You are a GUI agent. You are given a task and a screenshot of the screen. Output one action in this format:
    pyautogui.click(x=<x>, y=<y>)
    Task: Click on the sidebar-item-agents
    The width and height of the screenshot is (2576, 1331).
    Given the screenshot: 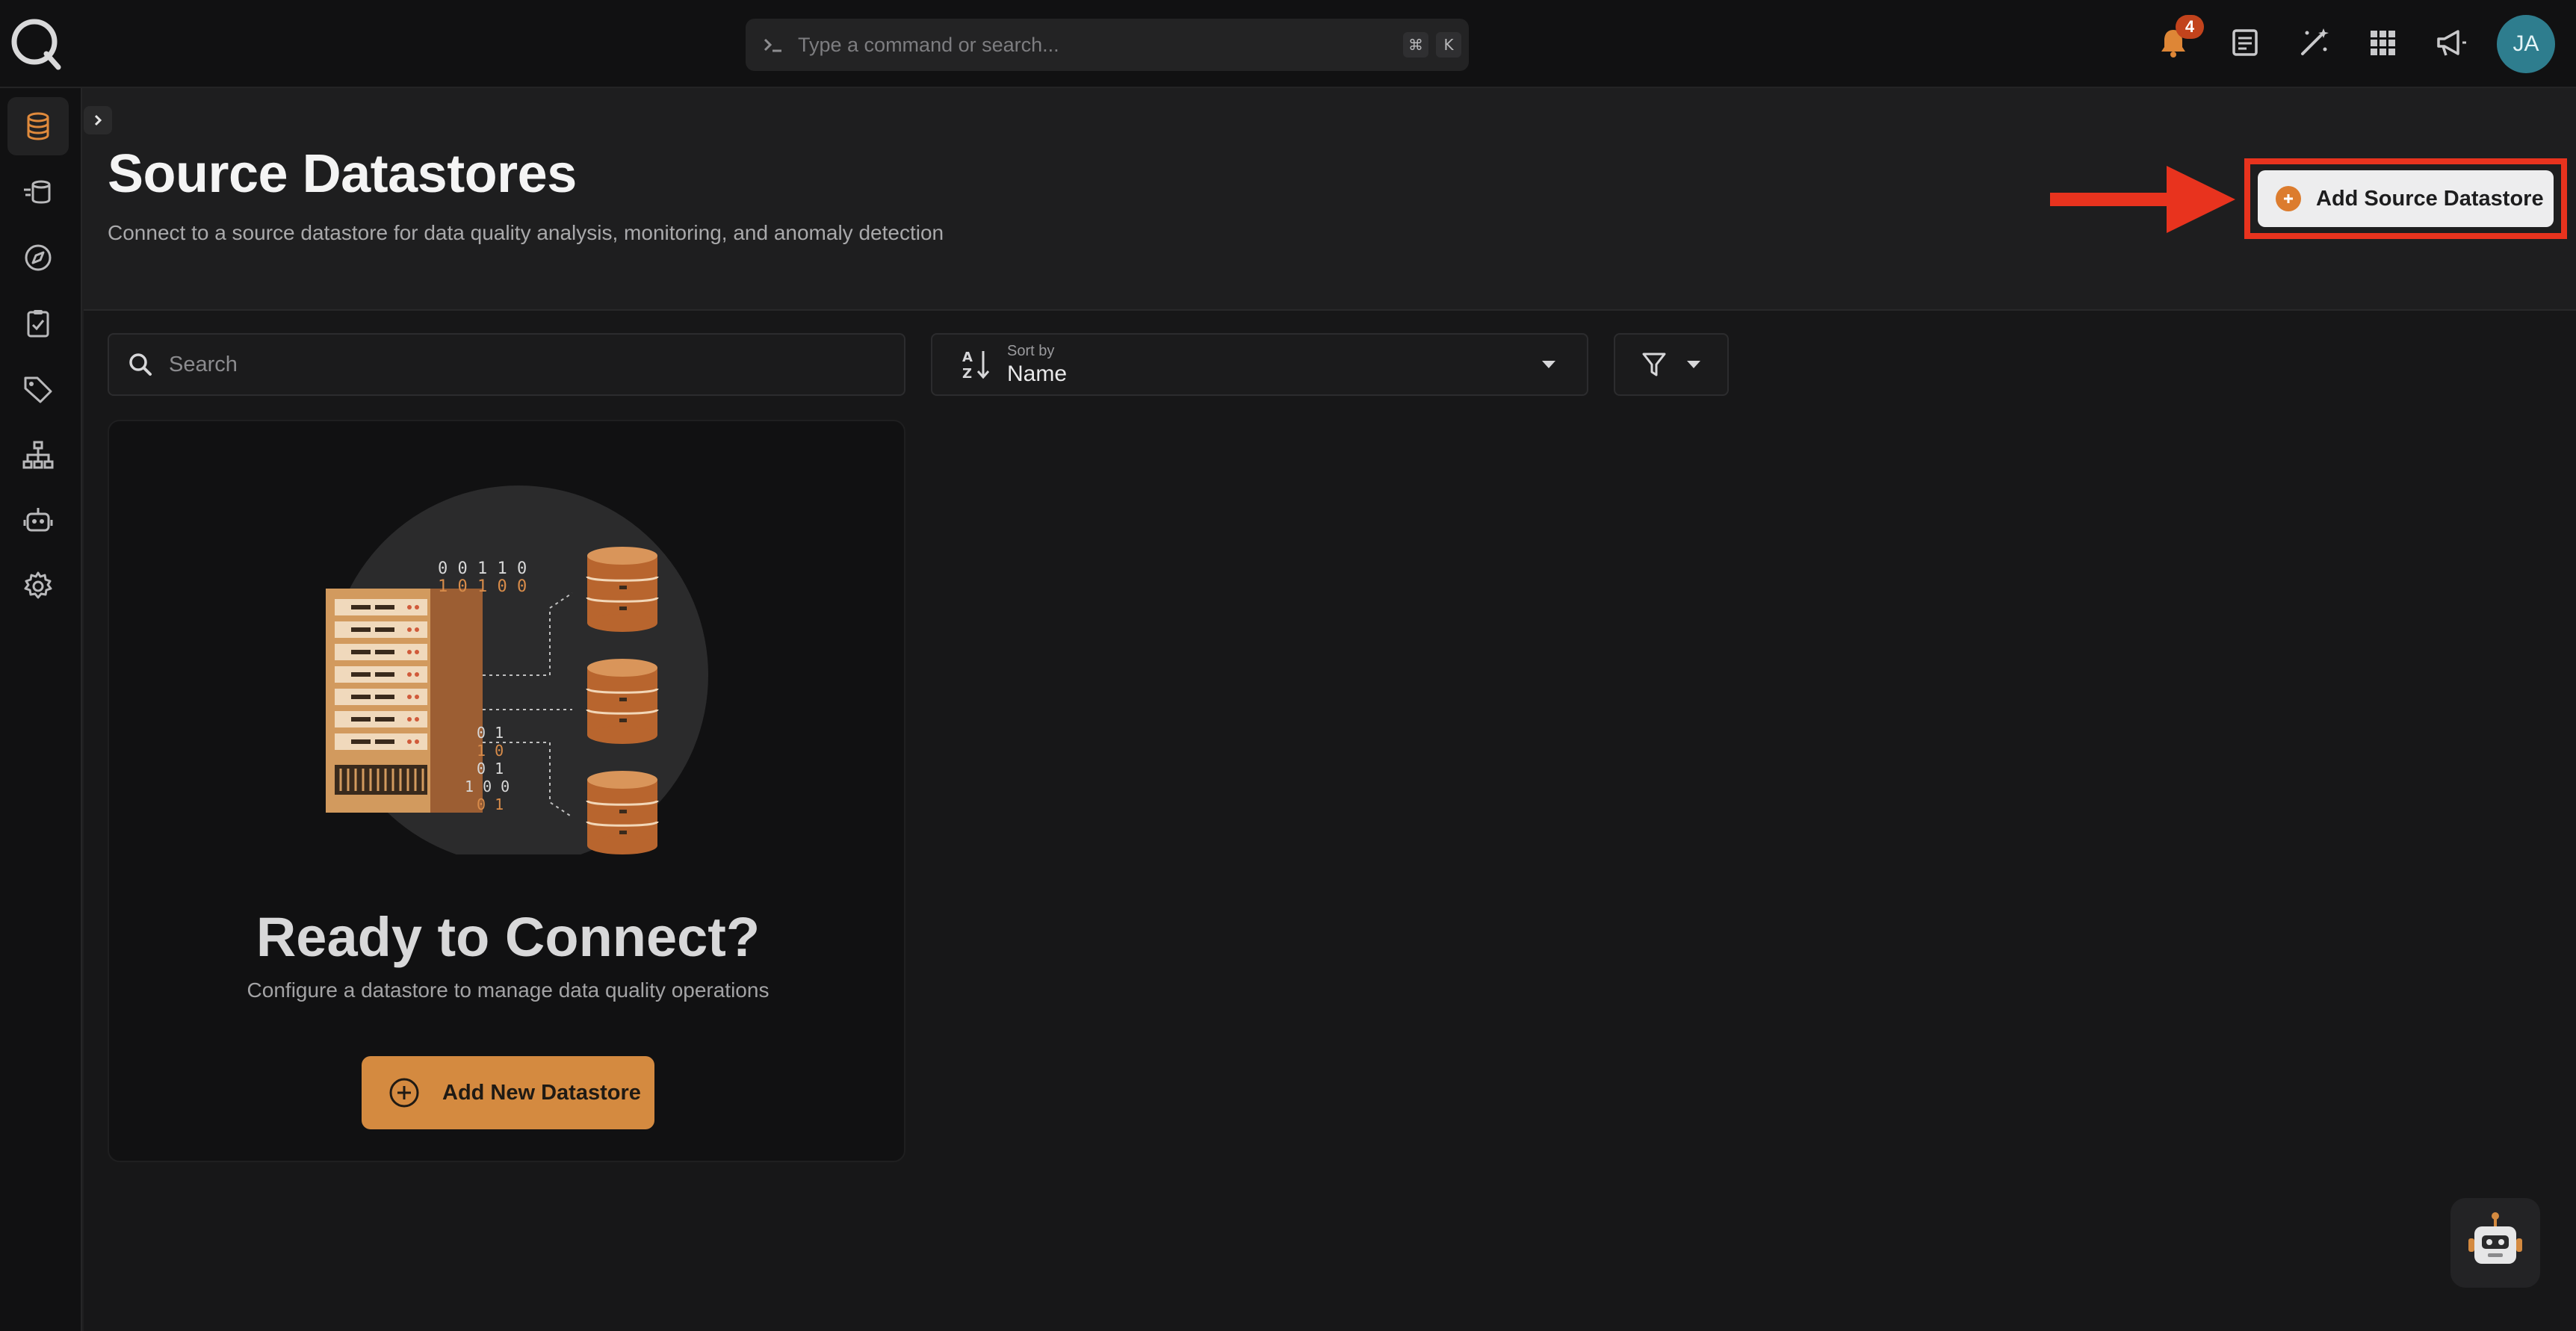 What is the action you would take?
    pyautogui.click(x=38, y=520)
    